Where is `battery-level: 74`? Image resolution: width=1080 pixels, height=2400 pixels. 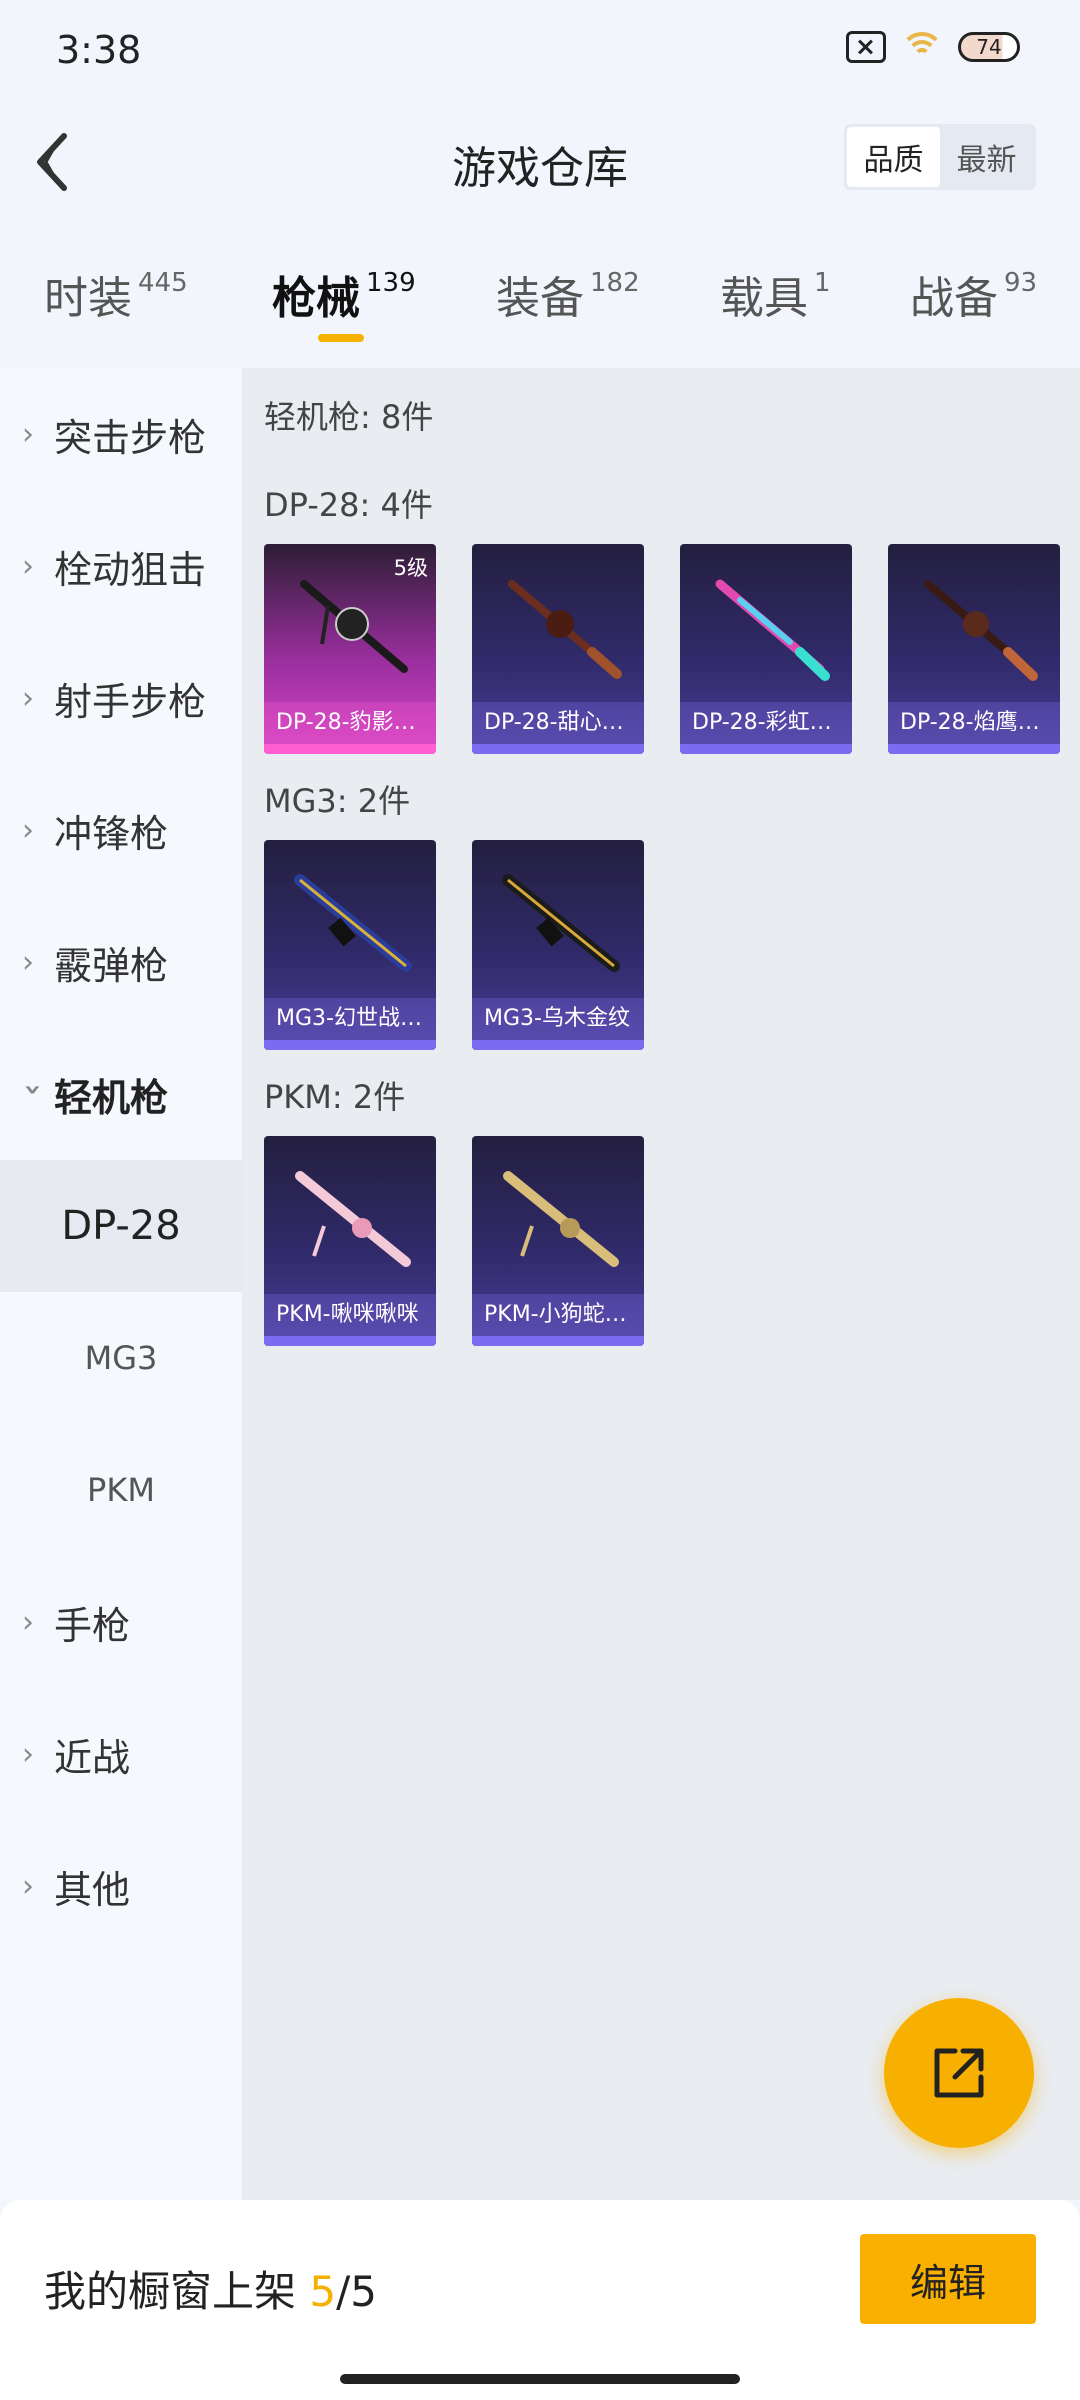
battery-level: 74 is located at coordinates (989, 47).